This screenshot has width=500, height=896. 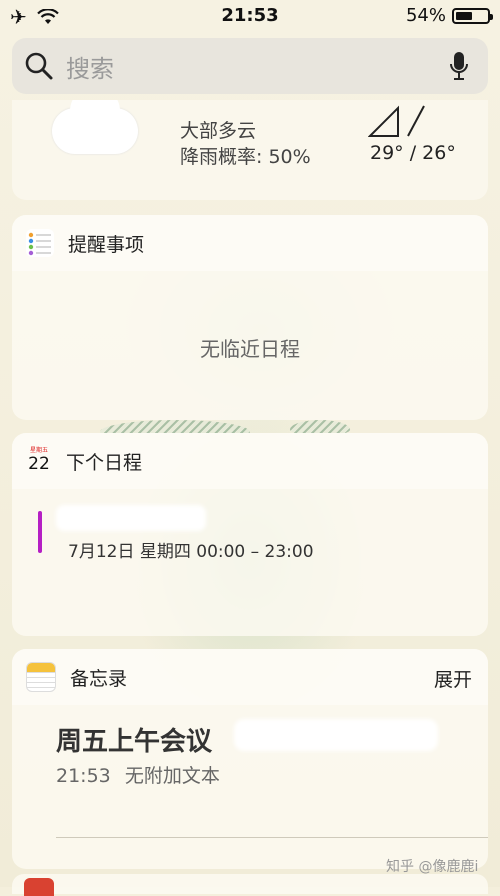 I want to click on reminders-icon, so click(x=40, y=243).